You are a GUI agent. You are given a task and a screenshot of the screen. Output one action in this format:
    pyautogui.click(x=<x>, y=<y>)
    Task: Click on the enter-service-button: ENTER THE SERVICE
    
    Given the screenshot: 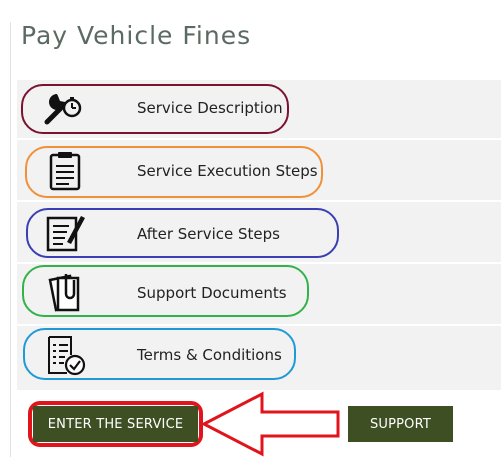 What is the action you would take?
    pyautogui.click(x=115, y=424)
    